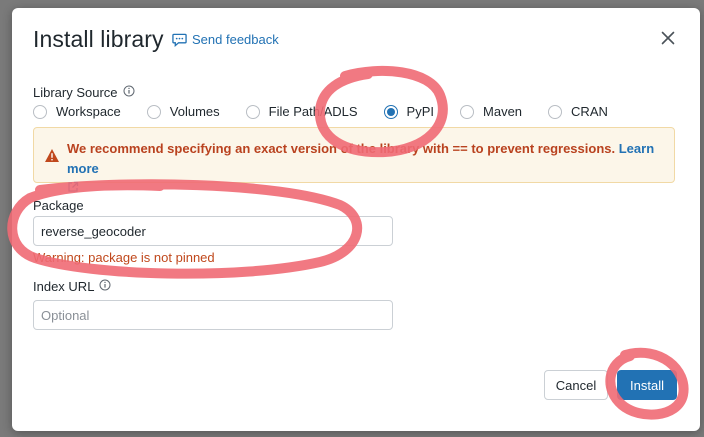  Describe the element at coordinates (503, 111) in the screenshot. I see `radio-label: Maven` at that location.